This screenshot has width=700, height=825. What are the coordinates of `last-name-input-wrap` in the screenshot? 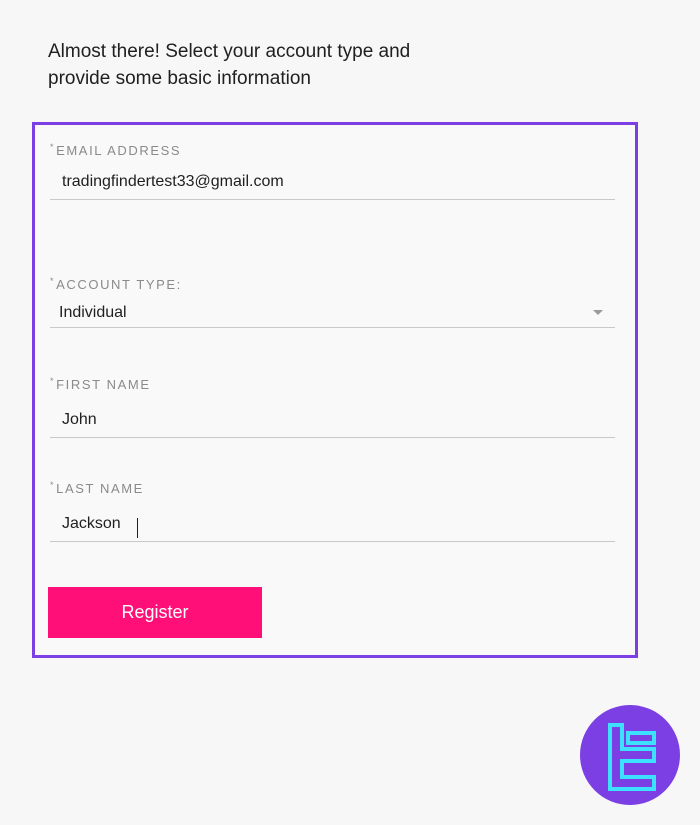 It's located at (332, 524).